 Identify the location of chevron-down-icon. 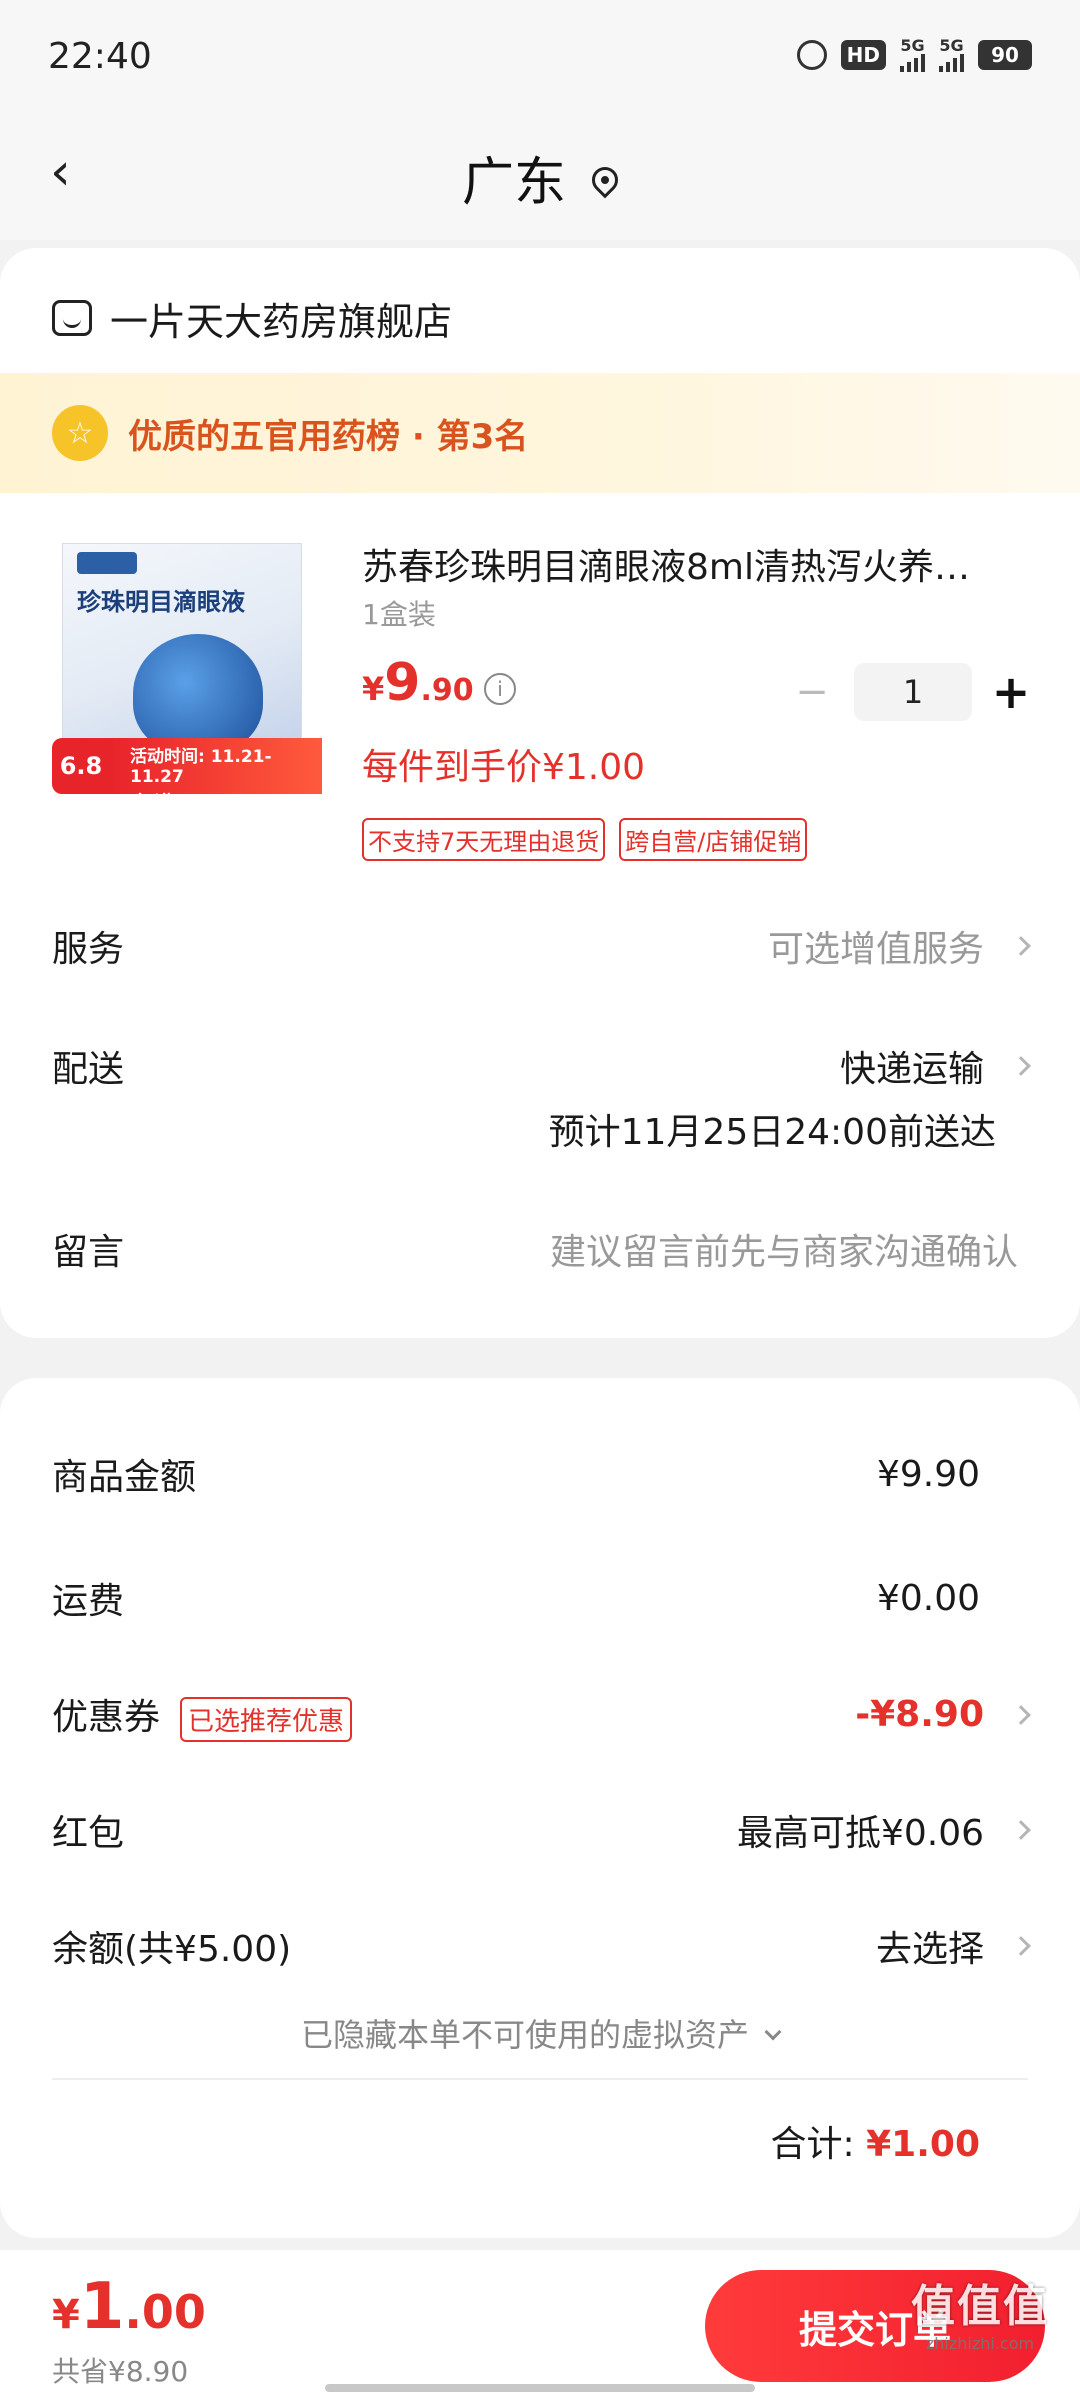
(773, 2032).